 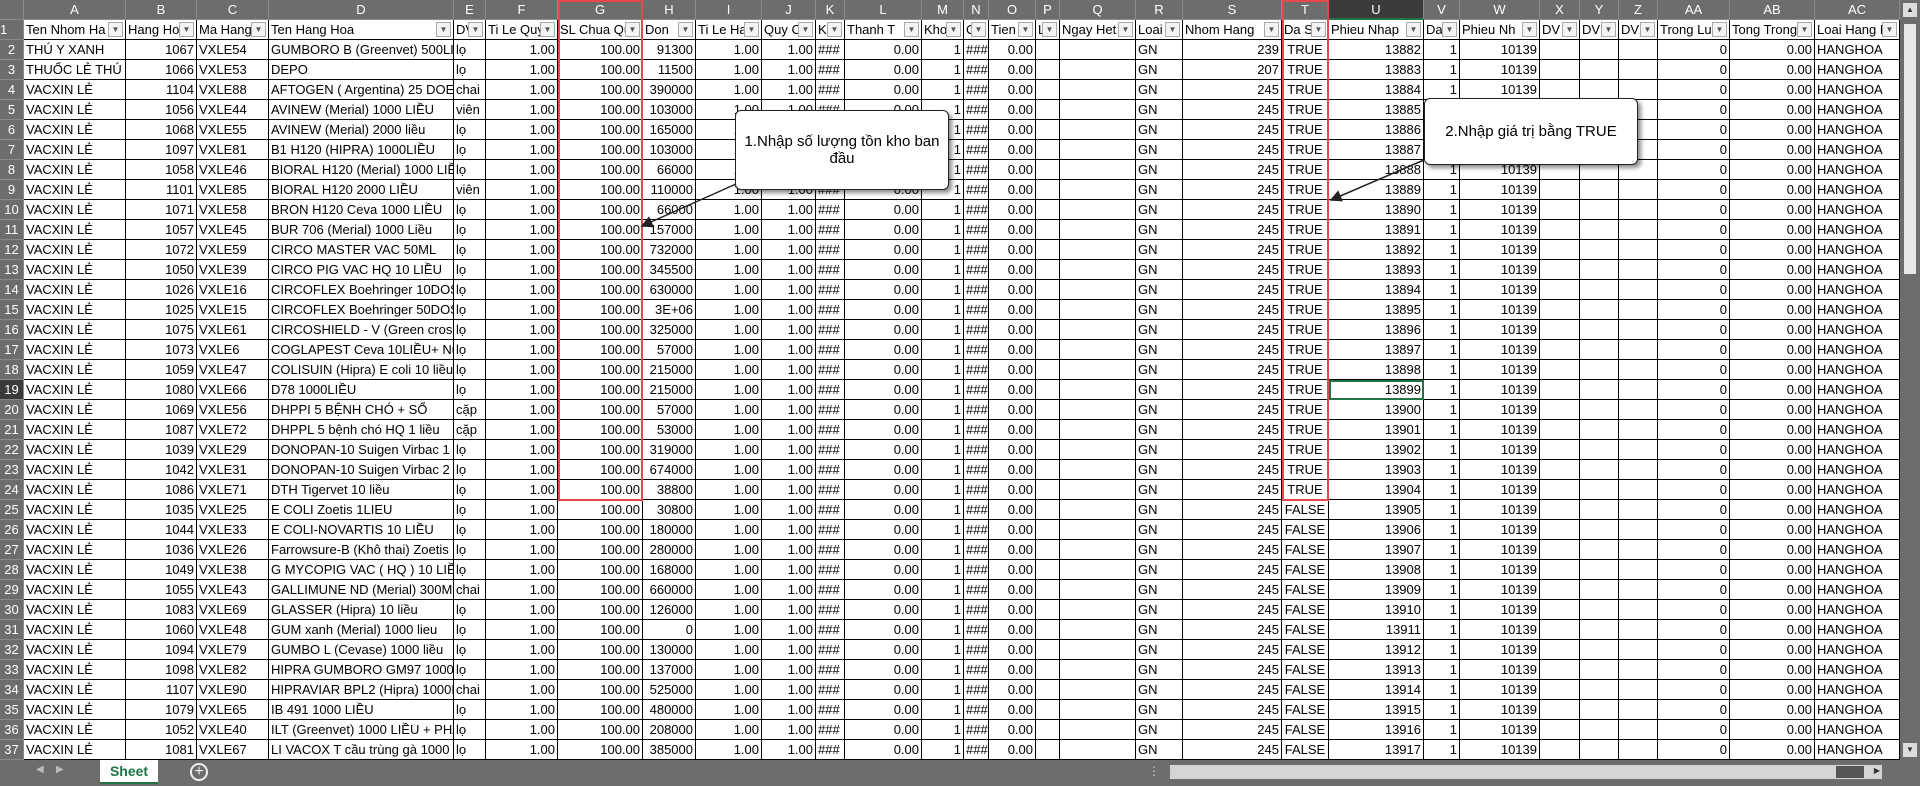 What do you see at coordinates (470, 690) in the screenshot?
I see `cell-e34: chai` at bounding box center [470, 690].